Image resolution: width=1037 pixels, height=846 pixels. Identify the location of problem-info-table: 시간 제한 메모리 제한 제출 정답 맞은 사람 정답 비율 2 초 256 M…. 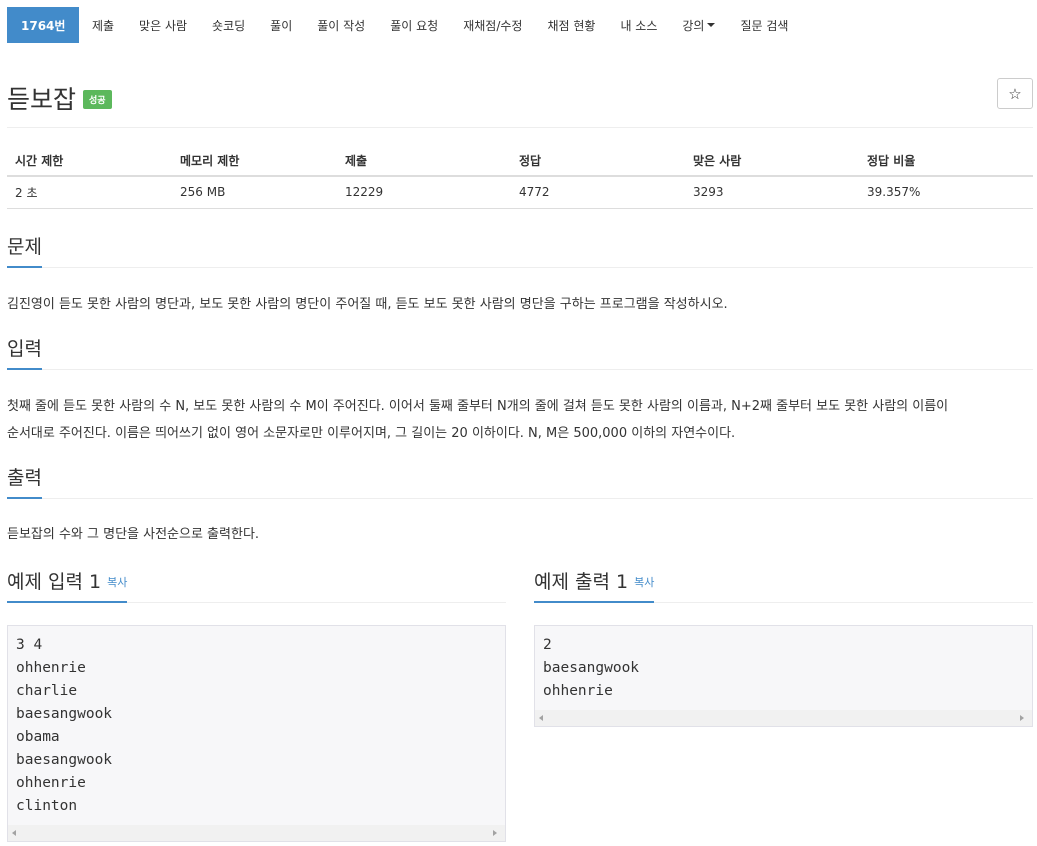
(520, 177).